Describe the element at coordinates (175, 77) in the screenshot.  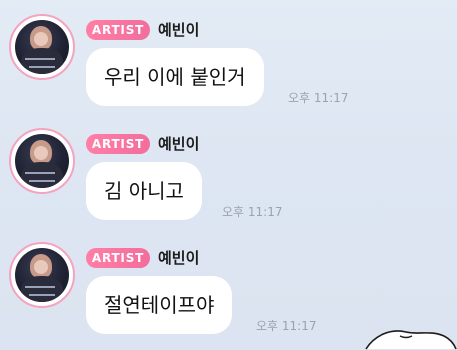
I see `message-bubble: 우리 이에 붙인거` at that location.